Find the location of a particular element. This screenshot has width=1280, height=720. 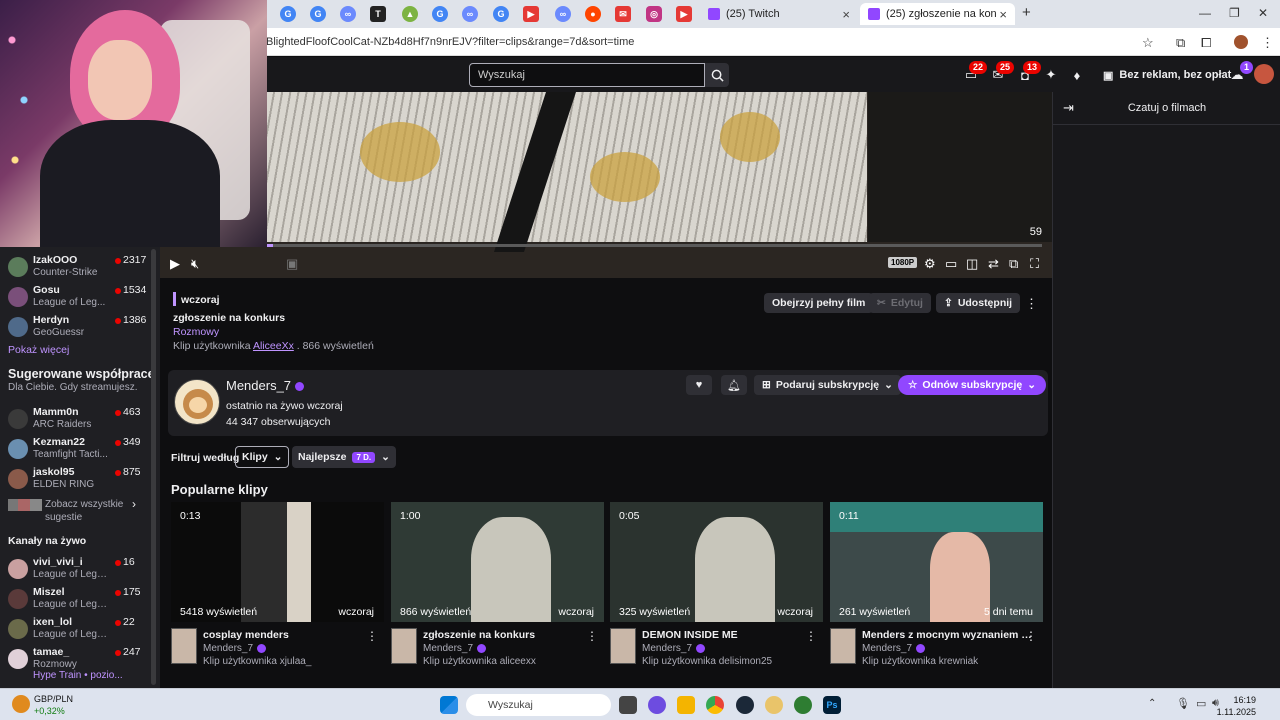

pinned-tab-mail-icon: ✉ is located at coordinates (623, 14).